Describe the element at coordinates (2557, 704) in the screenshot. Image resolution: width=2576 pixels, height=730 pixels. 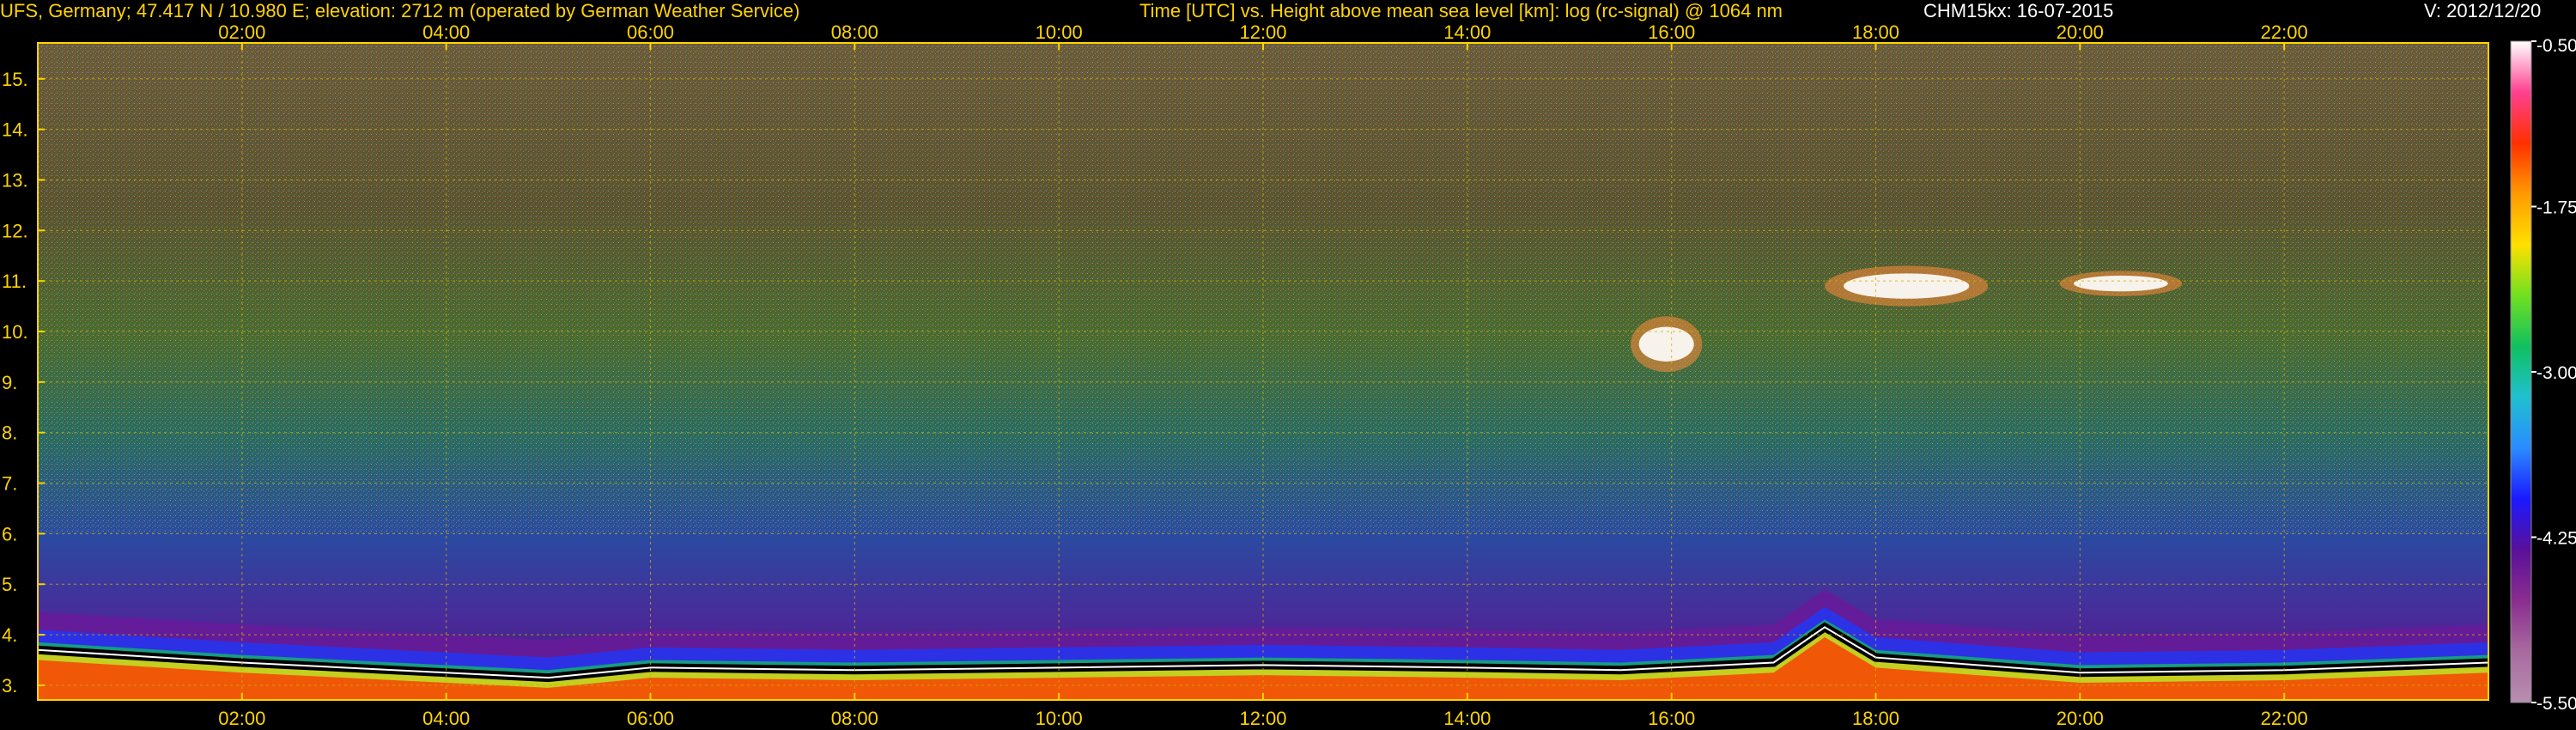
I see `colorbar-tick-label: -5.50` at that location.